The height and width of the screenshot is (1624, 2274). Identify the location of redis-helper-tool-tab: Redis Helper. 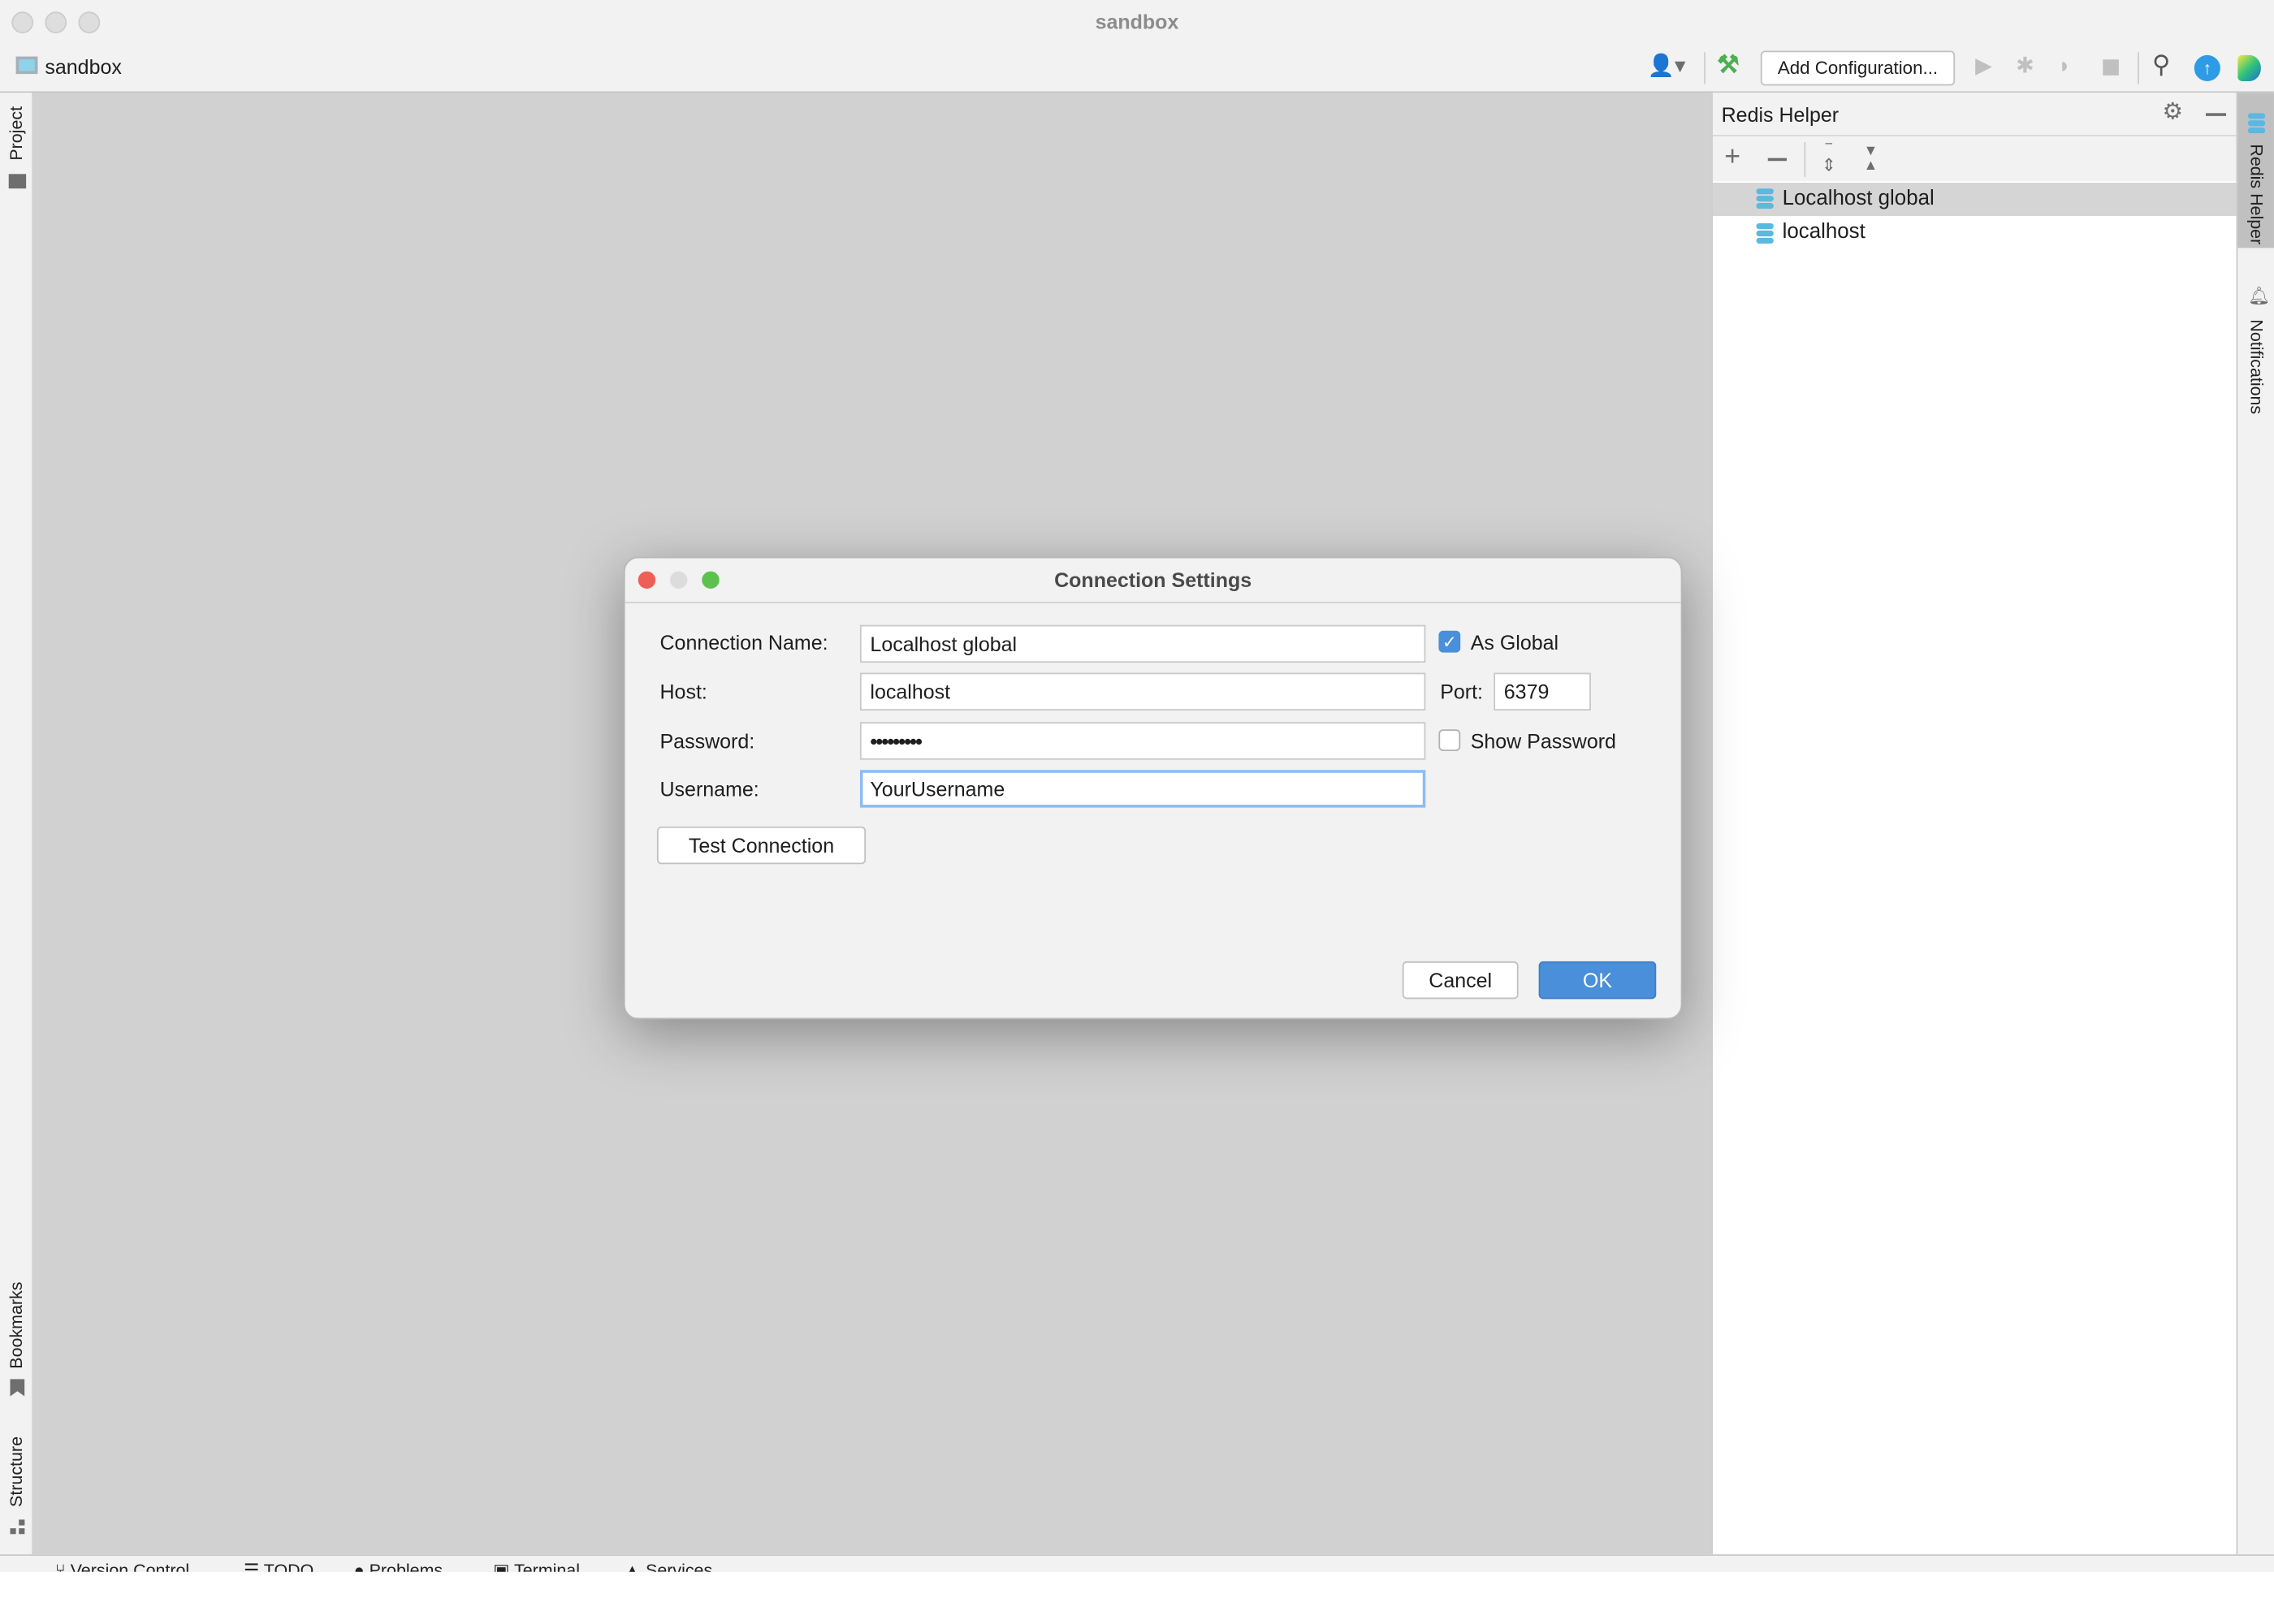
(2255, 171).